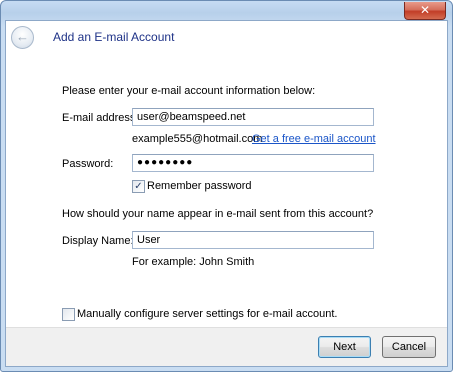 The height and width of the screenshot is (372, 453). I want to click on email-example: example555@hotmail.com, so click(197, 139).